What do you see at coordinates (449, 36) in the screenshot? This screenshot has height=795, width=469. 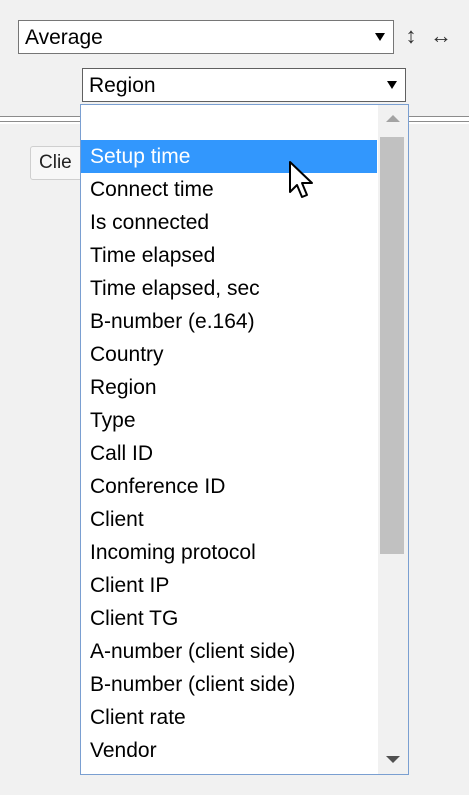 I see `resize-horizontal-icon: ↔` at bounding box center [449, 36].